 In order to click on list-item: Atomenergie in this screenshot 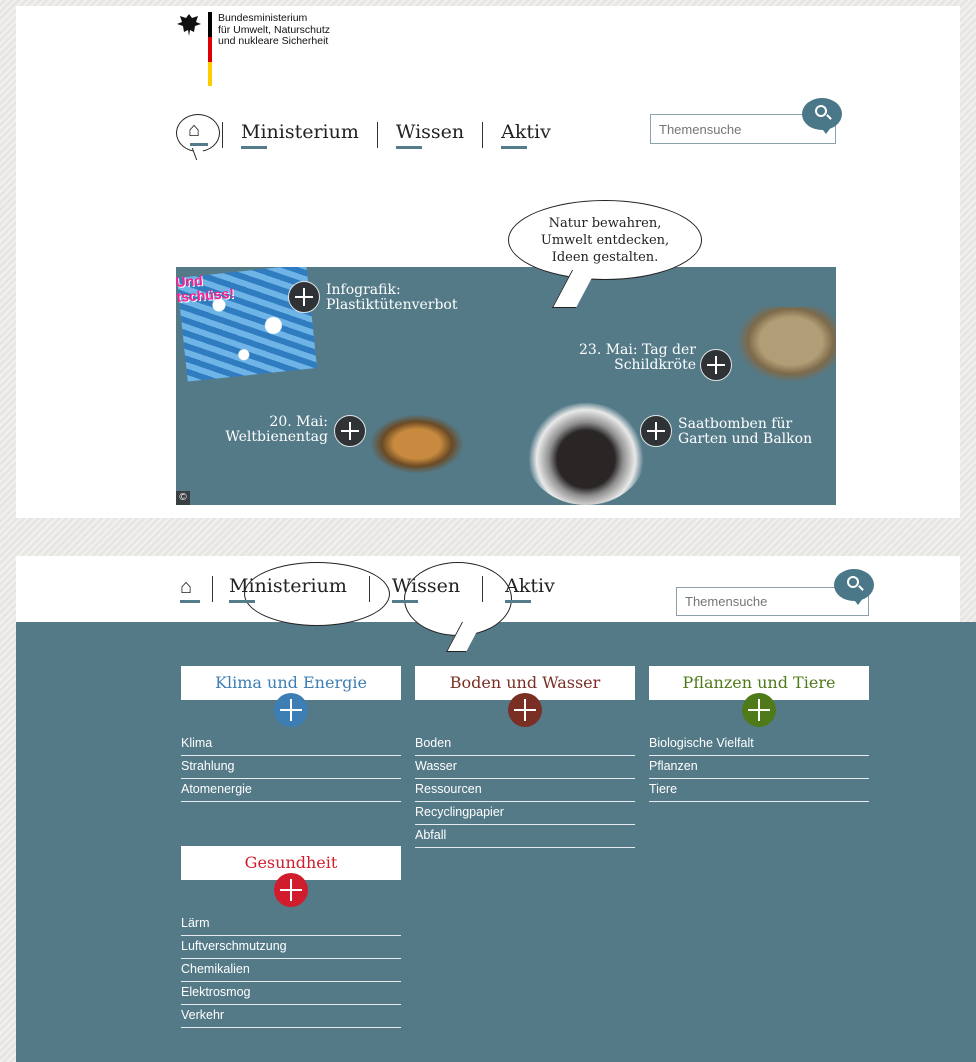, I will do `click(291, 790)`.